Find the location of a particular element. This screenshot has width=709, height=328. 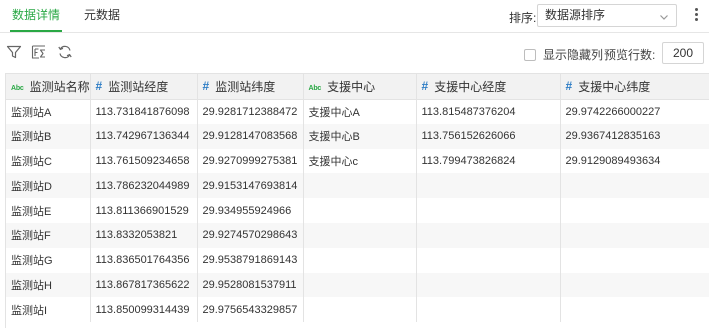

table-cell: 29.9742266000227 is located at coordinates (634, 111).